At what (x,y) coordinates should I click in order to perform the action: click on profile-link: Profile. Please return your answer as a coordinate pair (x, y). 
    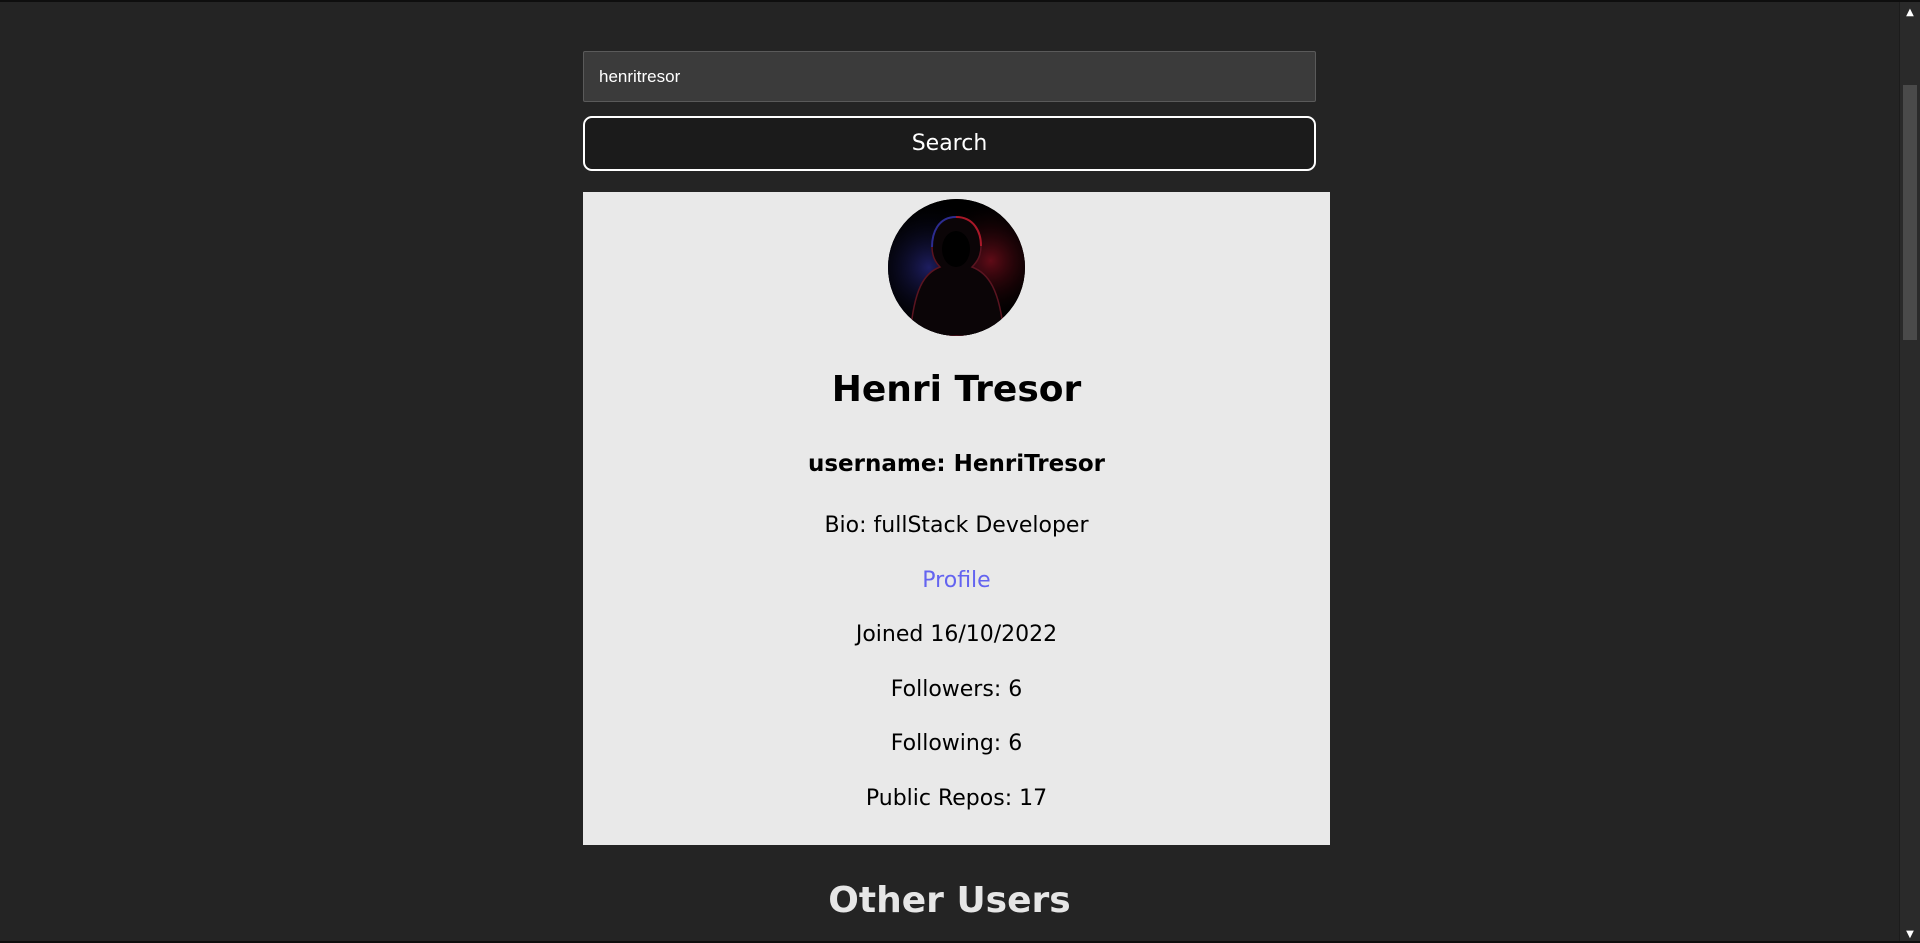
    Looking at the image, I should click on (956, 581).